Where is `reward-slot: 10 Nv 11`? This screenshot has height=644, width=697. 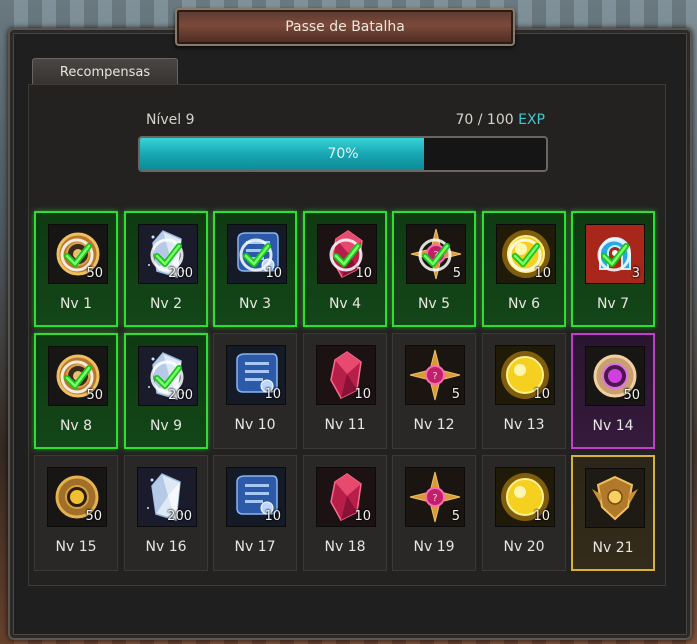 reward-slot: 10 Nv 11 is located at coordinates (345, 391).